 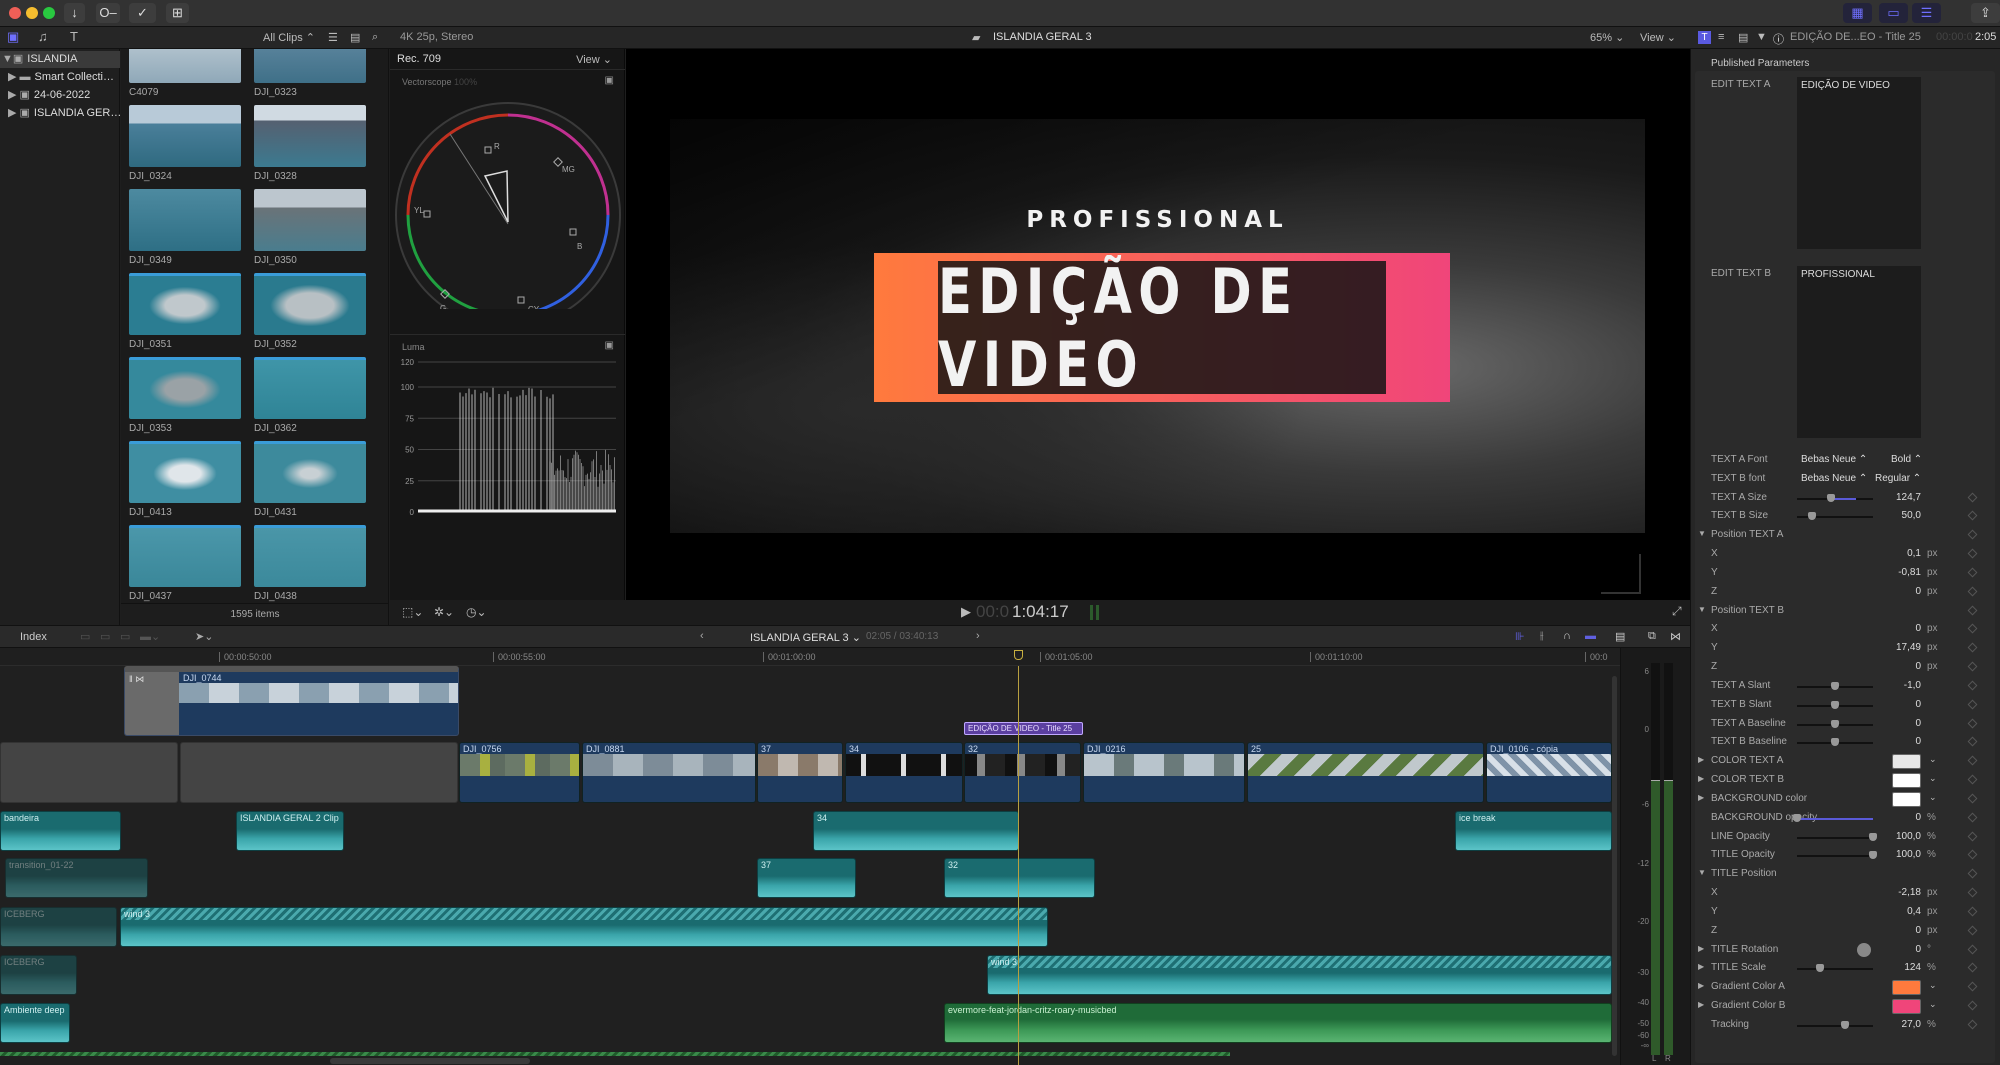 I want to click on search-icon: ⌕, so click(x=375, y=37).